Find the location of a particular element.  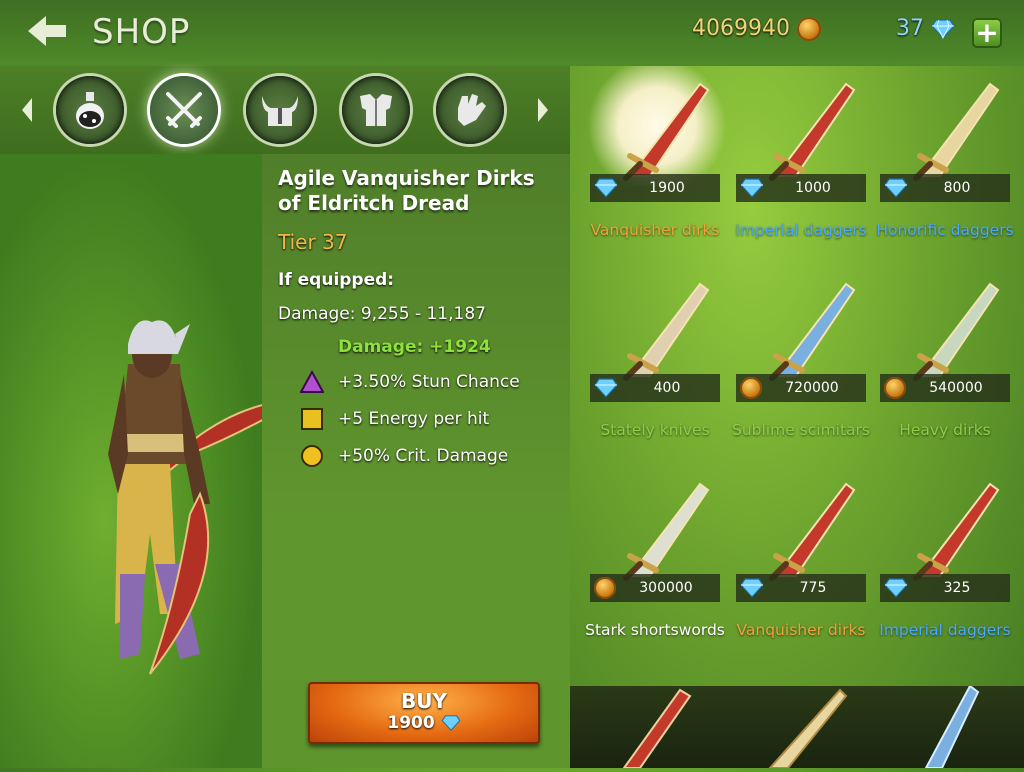

shop-item-card: 800 Honorific daggers is located at coordinates (946, 170).